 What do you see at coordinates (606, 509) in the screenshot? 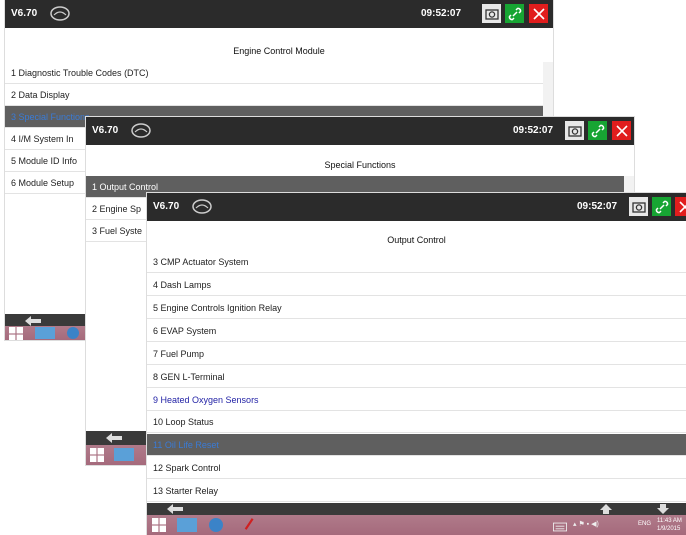
I see `scroll-up-icon` at bounding box center [606, 509].